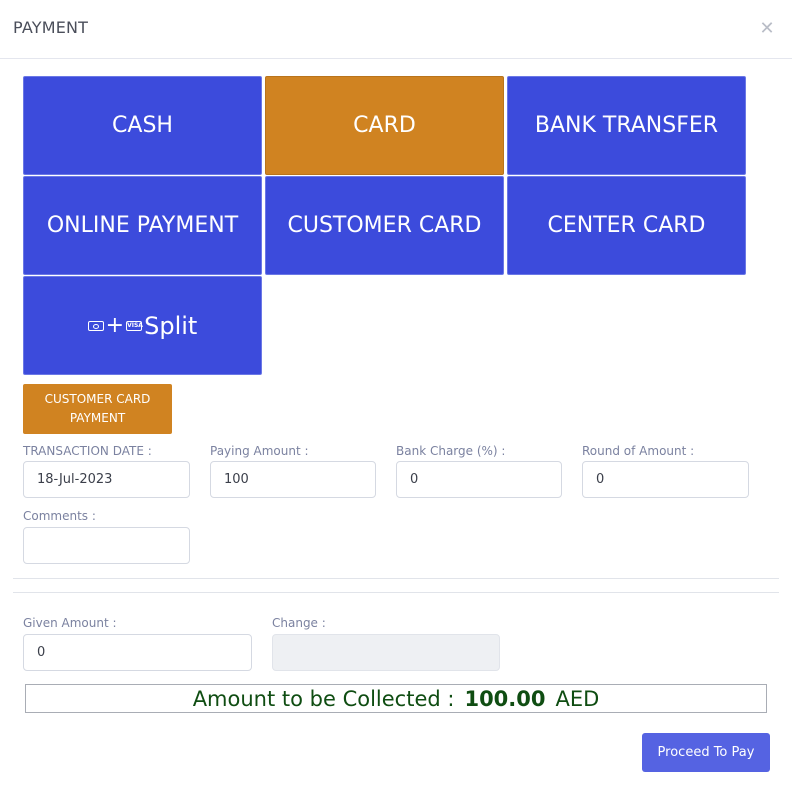 The image size is (792, 790). Describe the element at coordinates (106, 479) in the screenshot. I see `transaction-date-input` at that location.